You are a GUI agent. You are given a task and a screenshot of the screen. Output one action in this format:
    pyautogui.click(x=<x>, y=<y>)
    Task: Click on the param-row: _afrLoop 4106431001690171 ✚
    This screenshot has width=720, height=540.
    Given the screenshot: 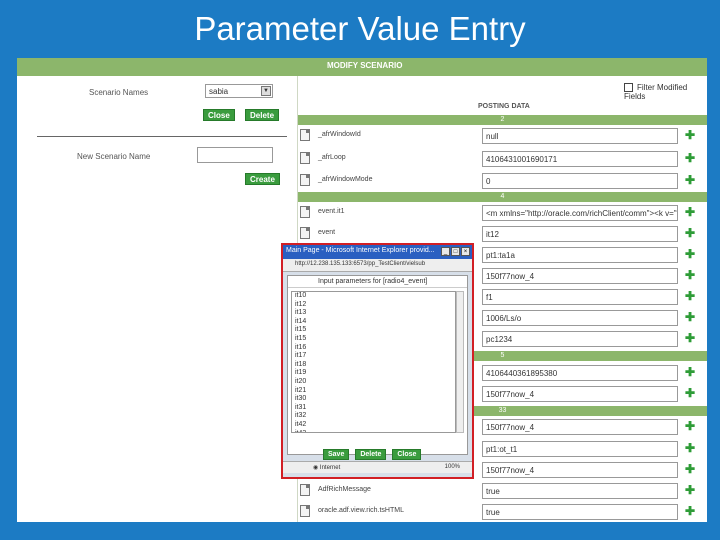 What is the action you would take?
    pyautogui.click(x=502, y=159)
    